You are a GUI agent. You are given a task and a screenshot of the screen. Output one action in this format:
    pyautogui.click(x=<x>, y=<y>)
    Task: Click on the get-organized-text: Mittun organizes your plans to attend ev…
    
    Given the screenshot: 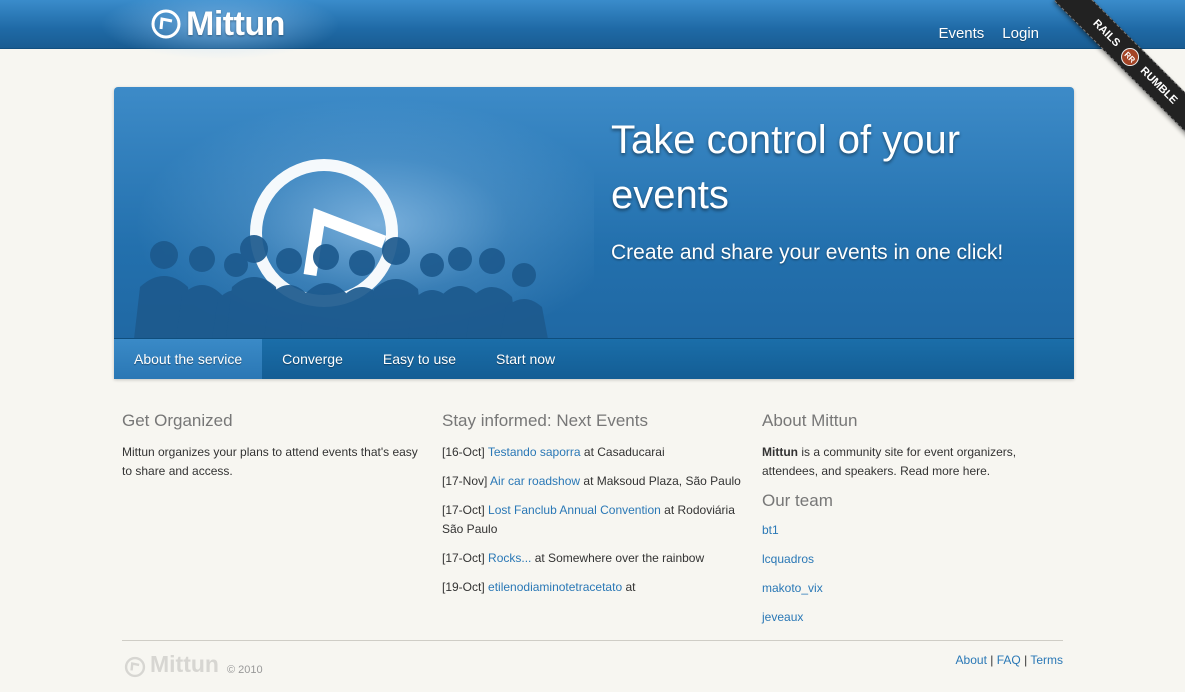 What is the action you would take?
    pyautogui.click(x=270, y=461)
    